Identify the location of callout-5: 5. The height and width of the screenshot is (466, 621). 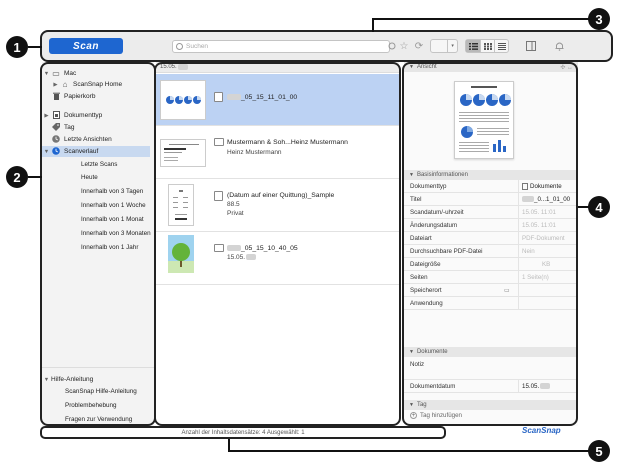
(599, 451).